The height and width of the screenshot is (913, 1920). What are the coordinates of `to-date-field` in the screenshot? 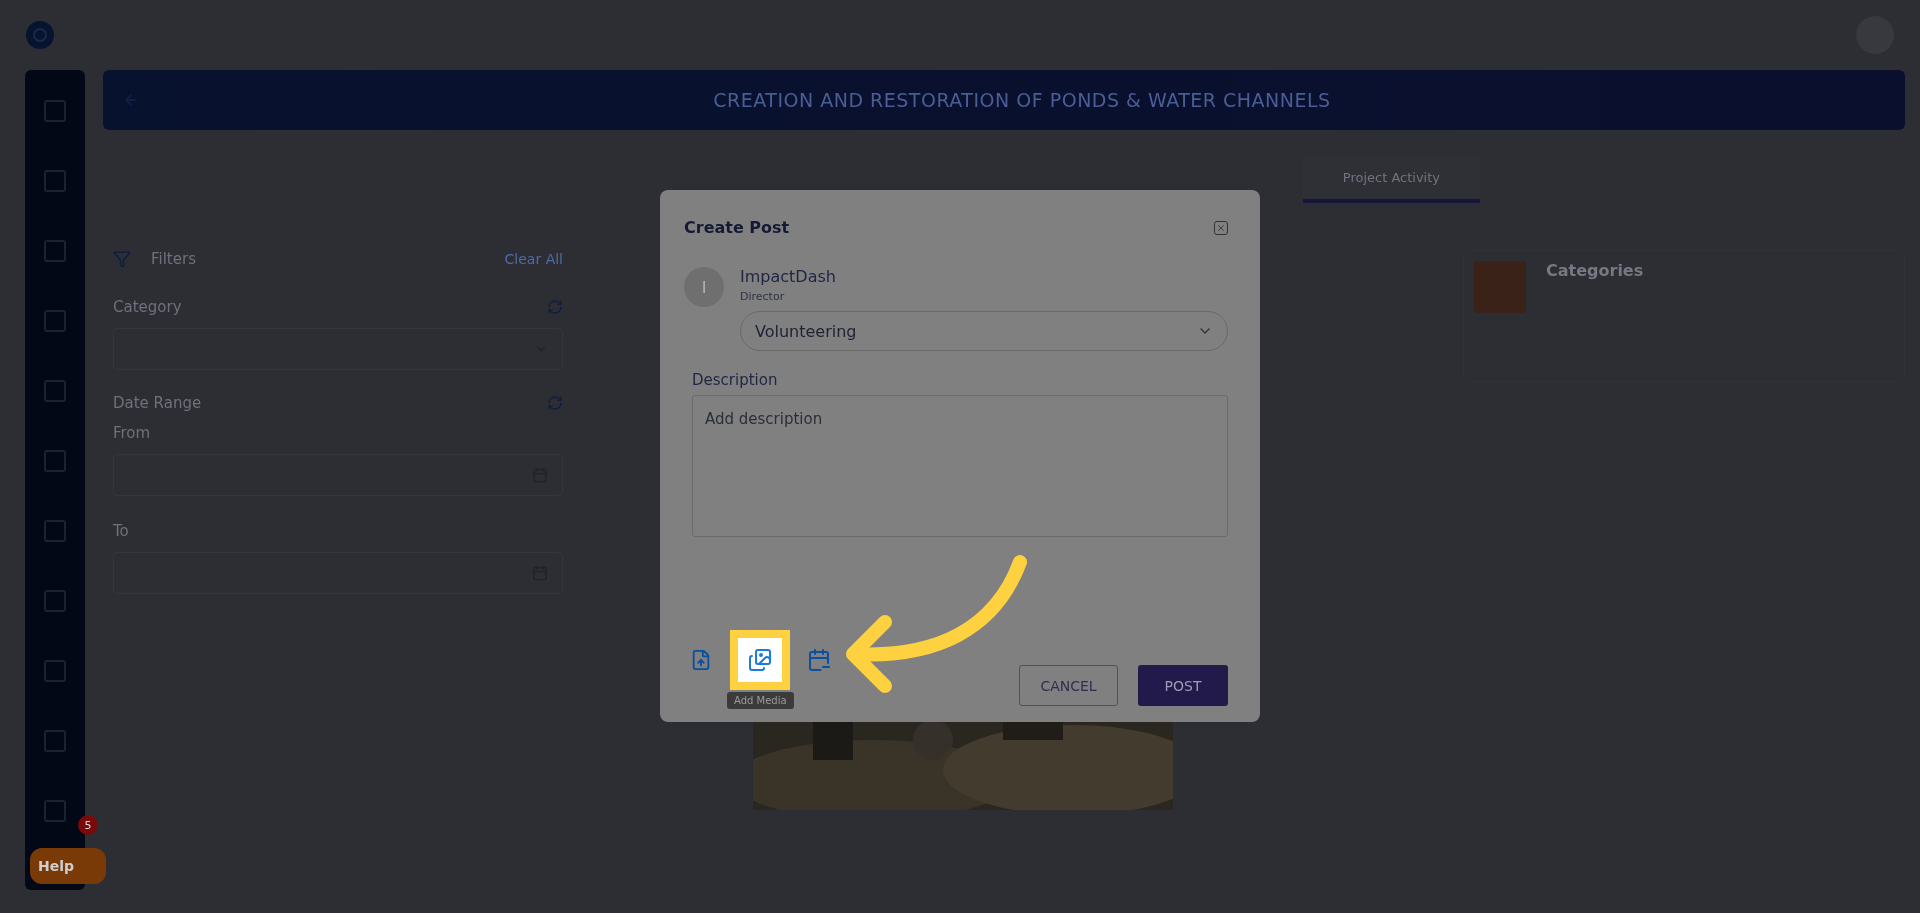 It's located at (338, 573).